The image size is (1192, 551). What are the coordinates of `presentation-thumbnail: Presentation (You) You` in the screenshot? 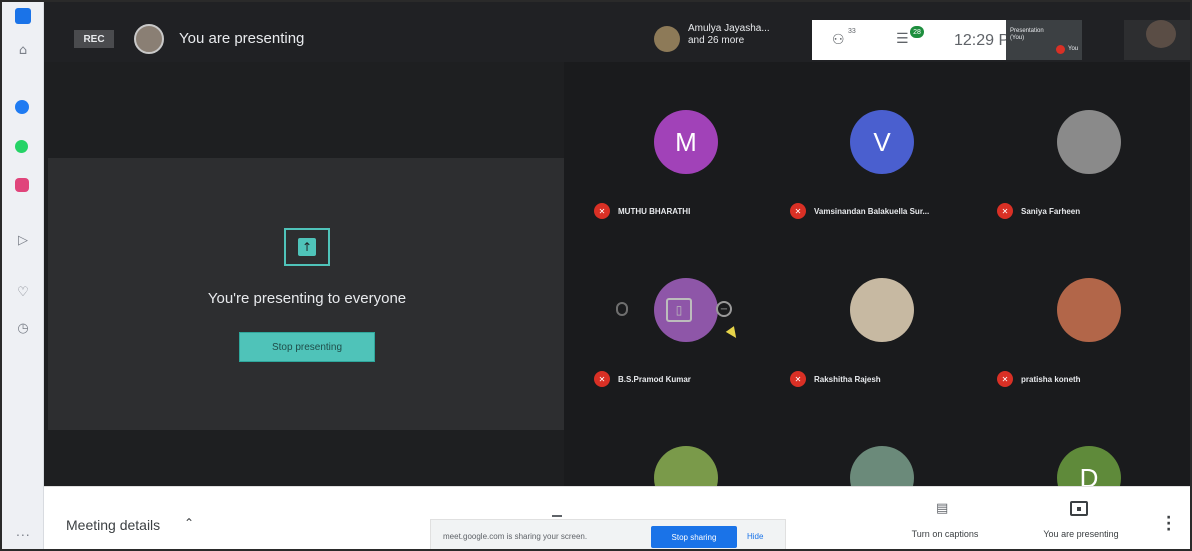 It's located at (1044, 40).